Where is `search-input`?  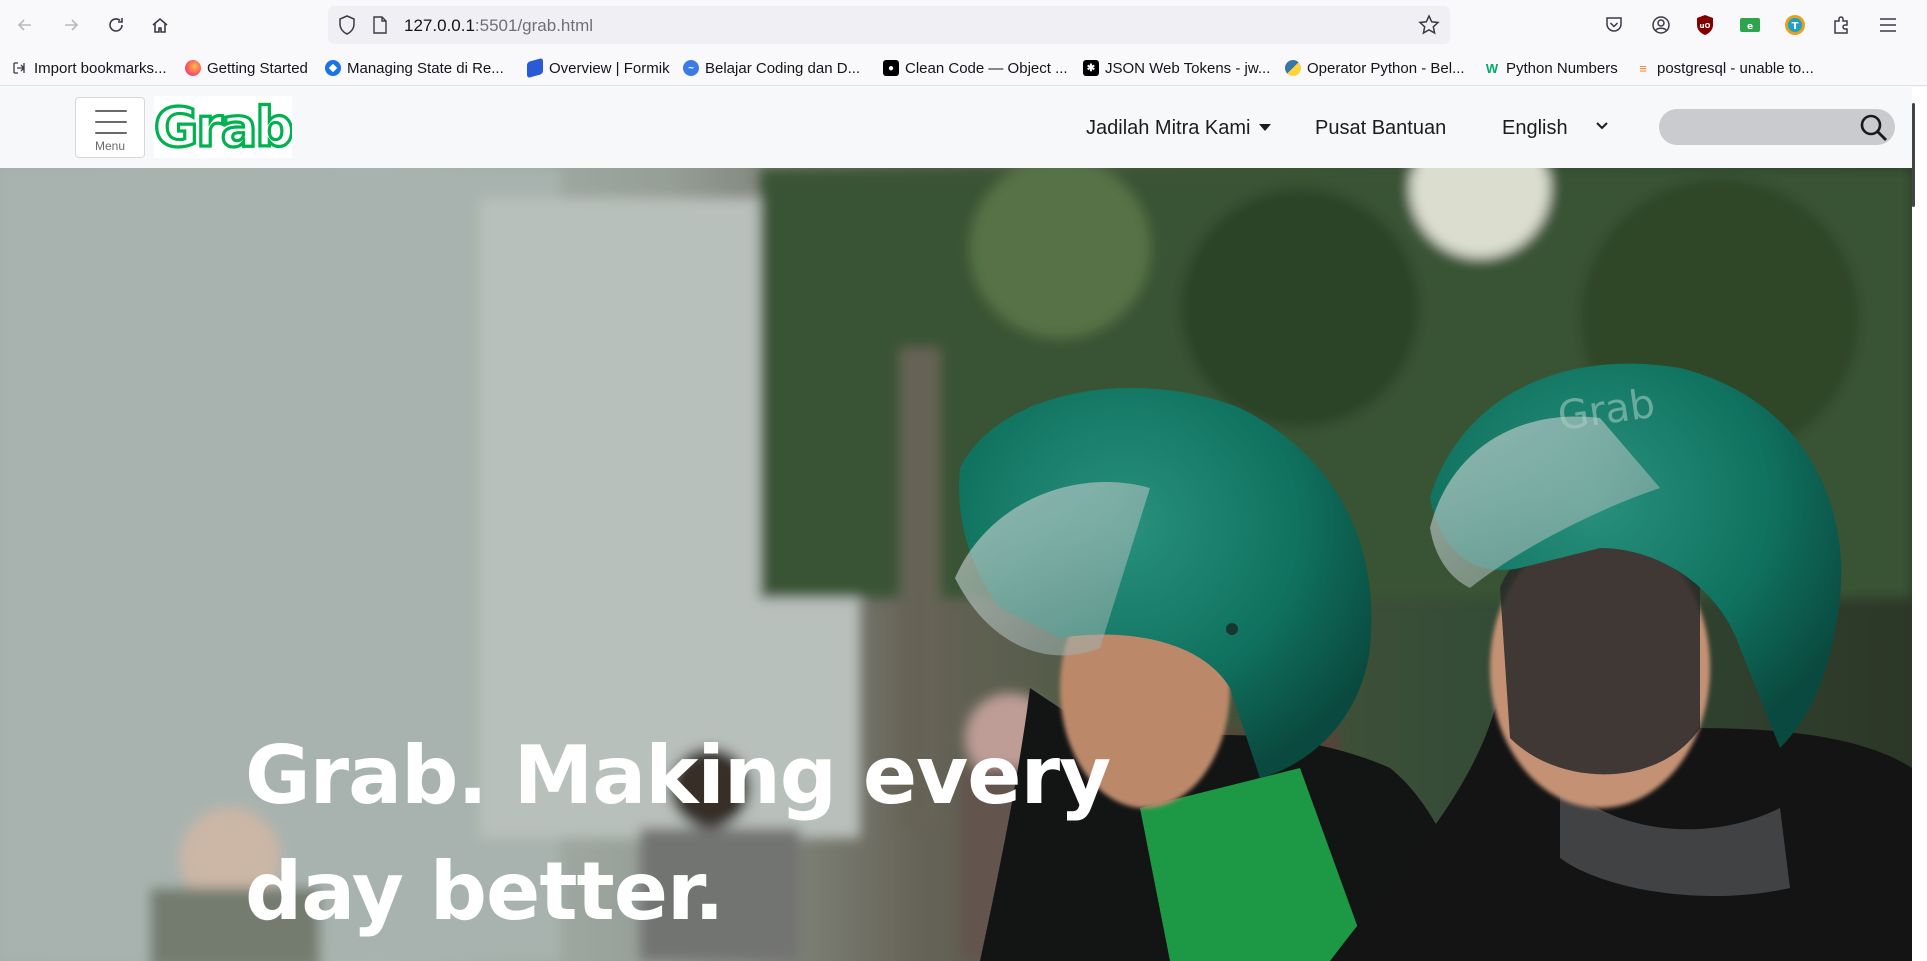 search-input is located at coordinates (1763, 127).